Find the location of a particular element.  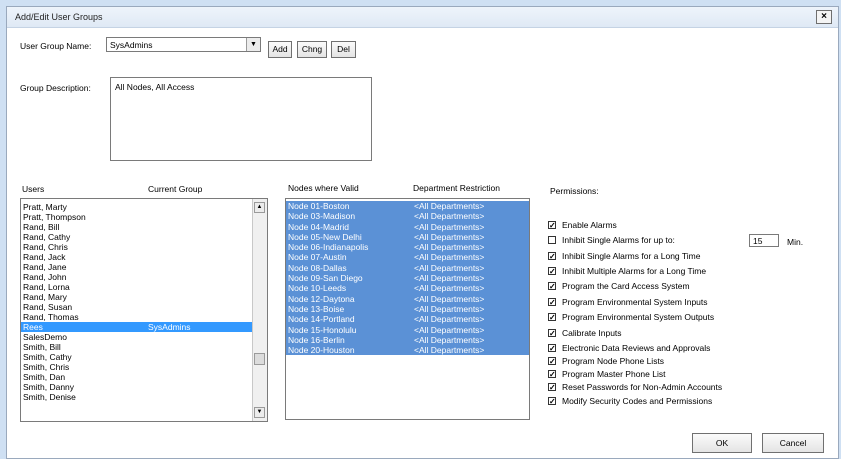

table-row: Smith, Dan is located at coordinates (137, 377).